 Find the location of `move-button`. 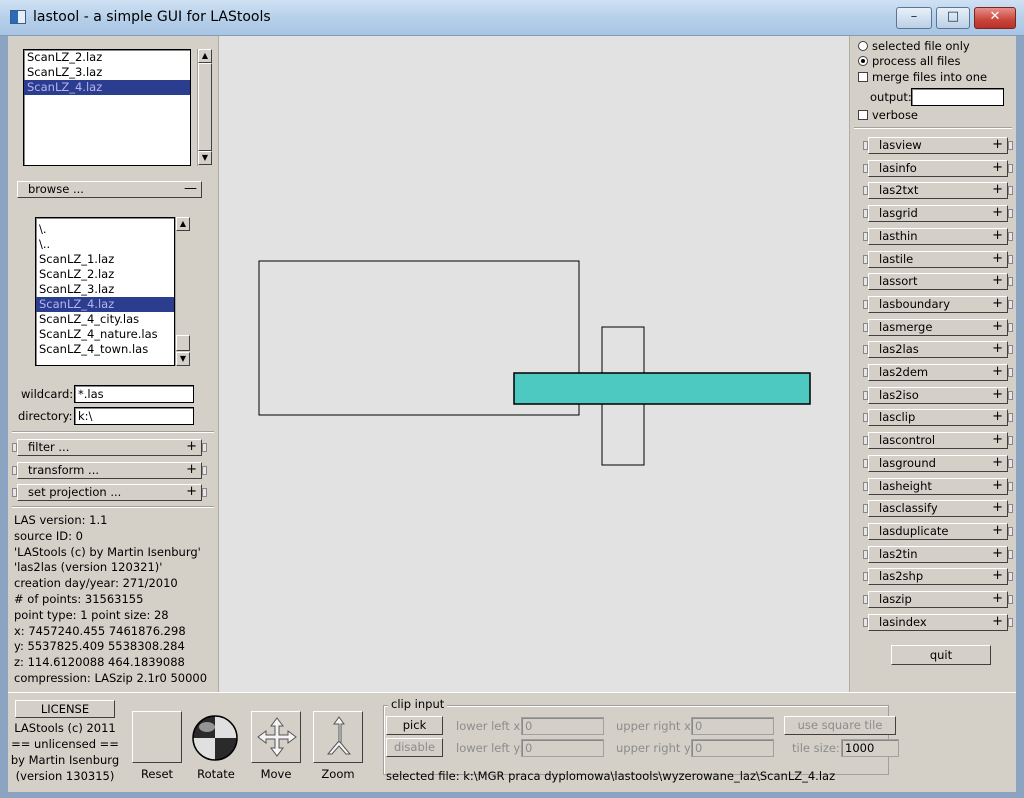

move-button is located at coordinates (276, 737).